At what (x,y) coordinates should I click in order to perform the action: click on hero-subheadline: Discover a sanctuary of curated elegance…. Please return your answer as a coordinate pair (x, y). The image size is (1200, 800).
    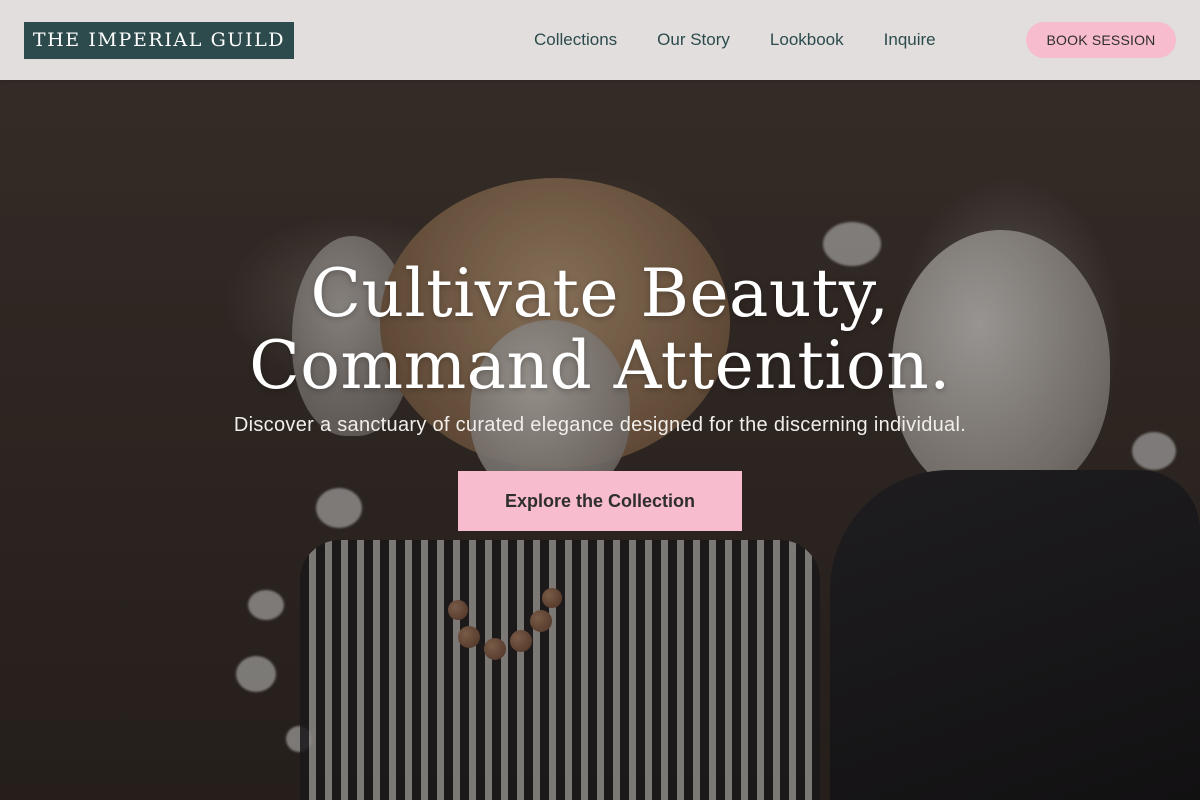
    Looking at the image, I should click on (600, 425).